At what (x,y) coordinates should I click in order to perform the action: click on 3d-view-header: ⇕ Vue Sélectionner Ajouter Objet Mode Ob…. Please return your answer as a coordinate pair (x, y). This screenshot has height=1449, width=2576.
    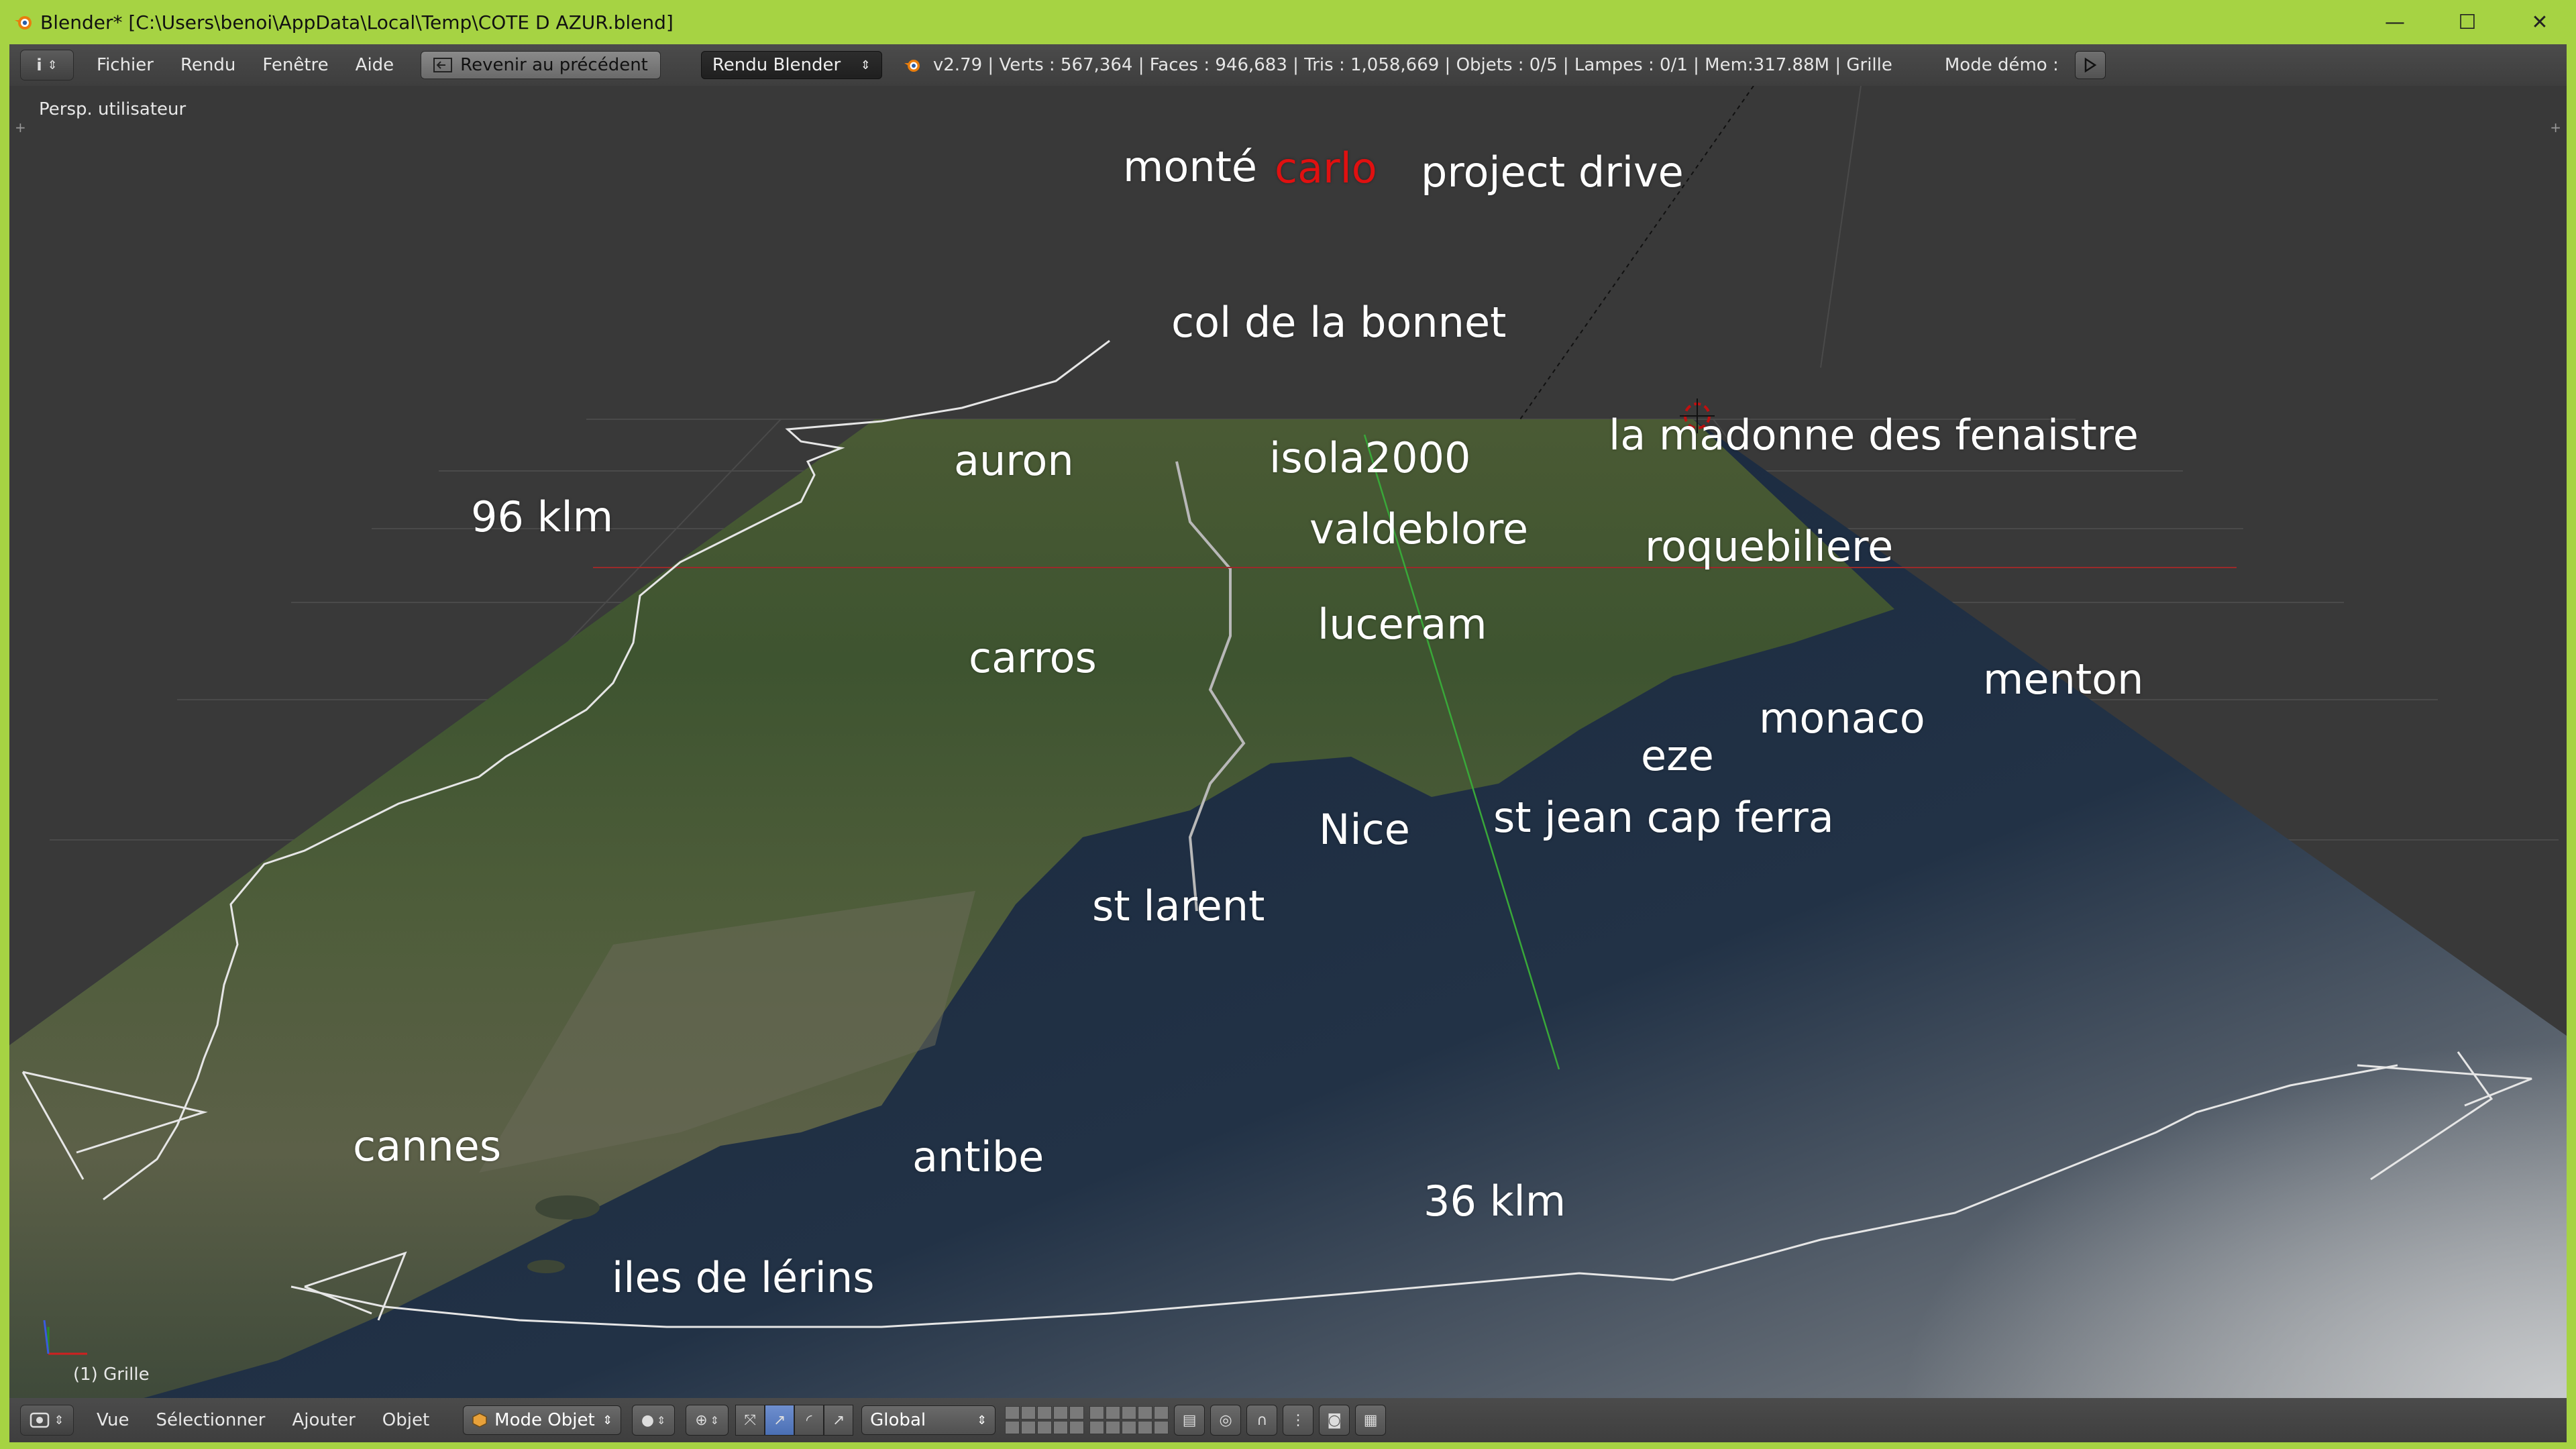
    Looking at the image, I should click on (1288, 1420).